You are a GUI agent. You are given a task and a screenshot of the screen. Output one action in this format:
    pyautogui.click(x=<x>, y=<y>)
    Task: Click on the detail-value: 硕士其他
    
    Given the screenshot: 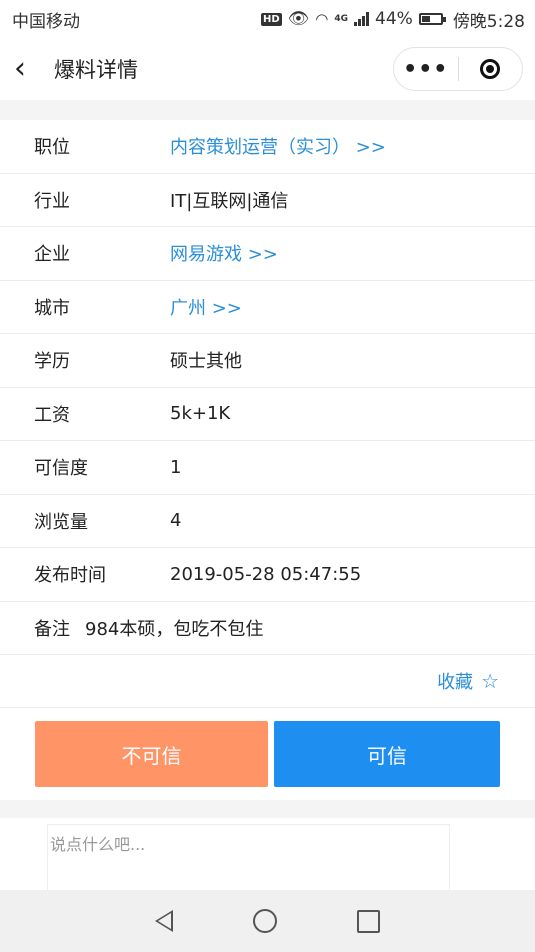 What is the action you would take?
    pyautogui.click(x=206, y=362)
    